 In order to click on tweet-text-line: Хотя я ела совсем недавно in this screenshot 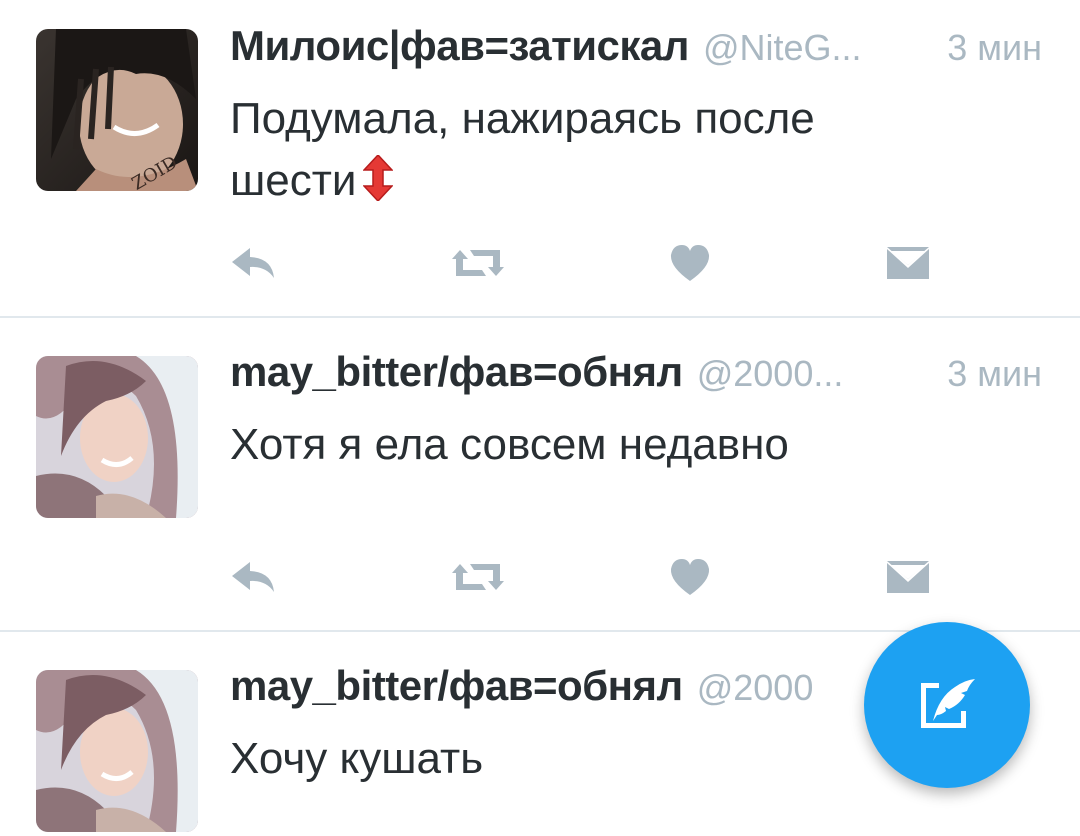, I will do `click(509, 444)`.